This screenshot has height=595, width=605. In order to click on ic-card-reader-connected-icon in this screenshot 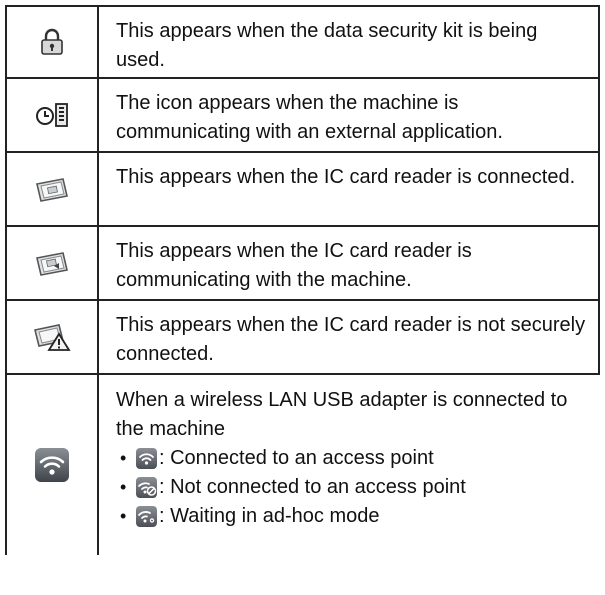, I will do `click(52, 189)`.